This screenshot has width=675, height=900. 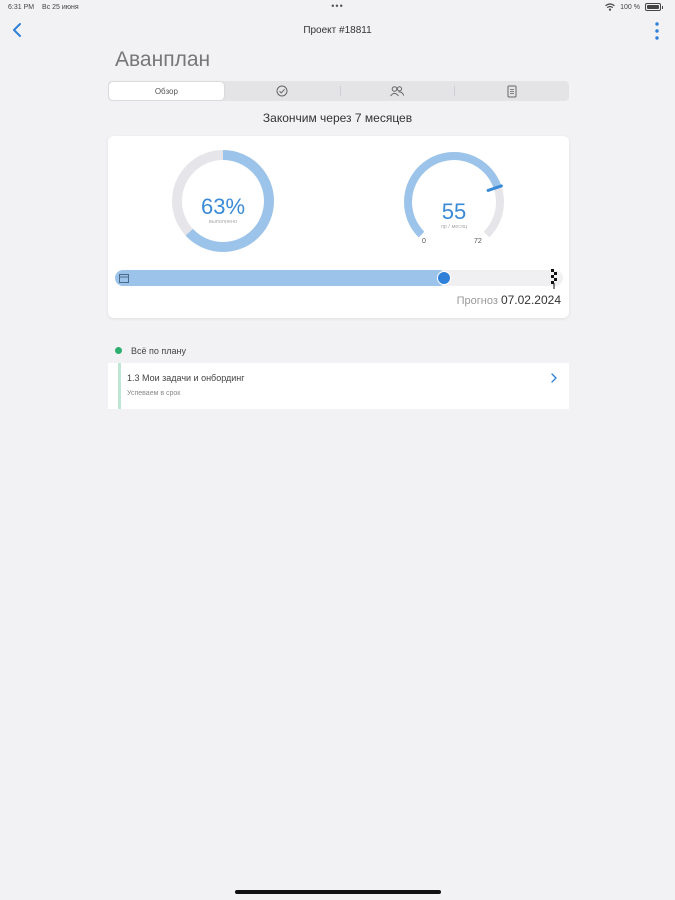 I want to click on plan-status: Всё по плану, so click(x=158, y=351).